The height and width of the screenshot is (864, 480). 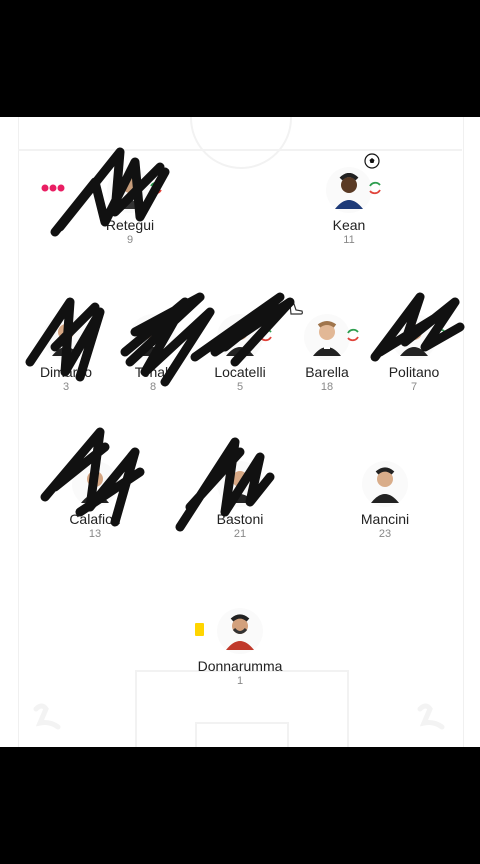 I want to click on player-number: 9, so click(x=130, y=240).